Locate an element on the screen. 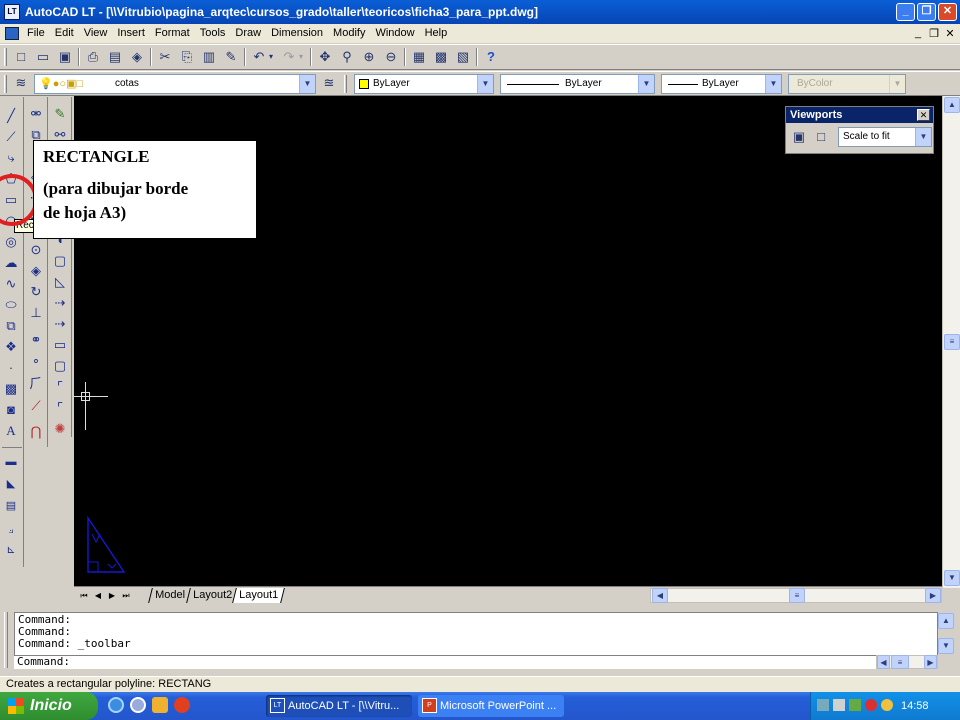 This screenshot has width=960, height=720. menu-view: View is located at coordinates (96, 33).